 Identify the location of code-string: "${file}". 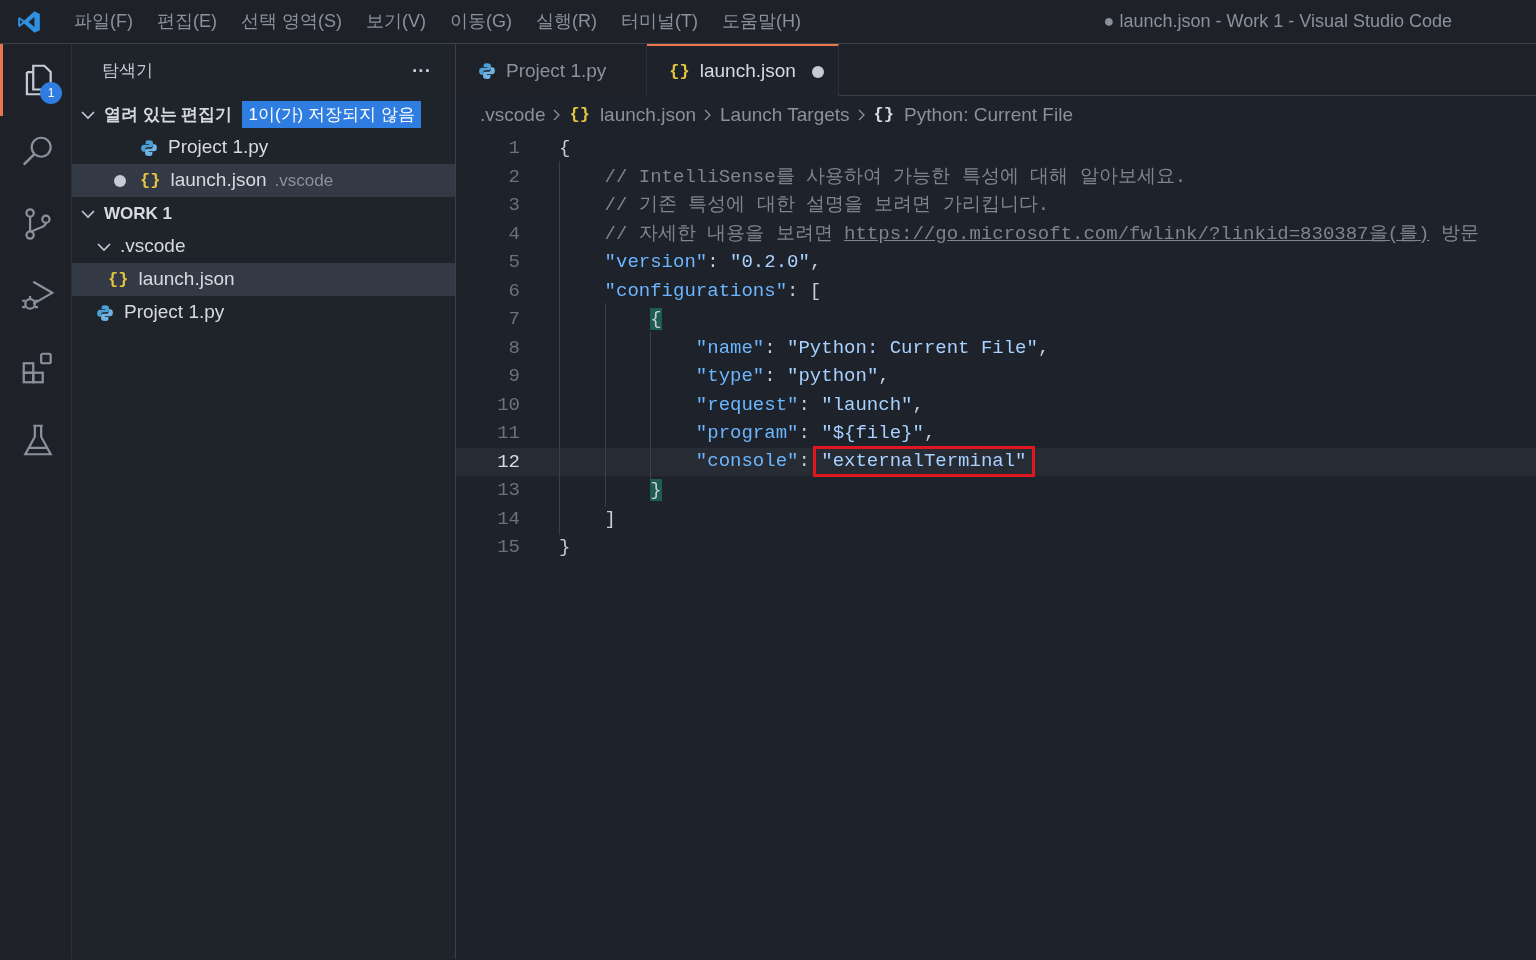
(872, 433).